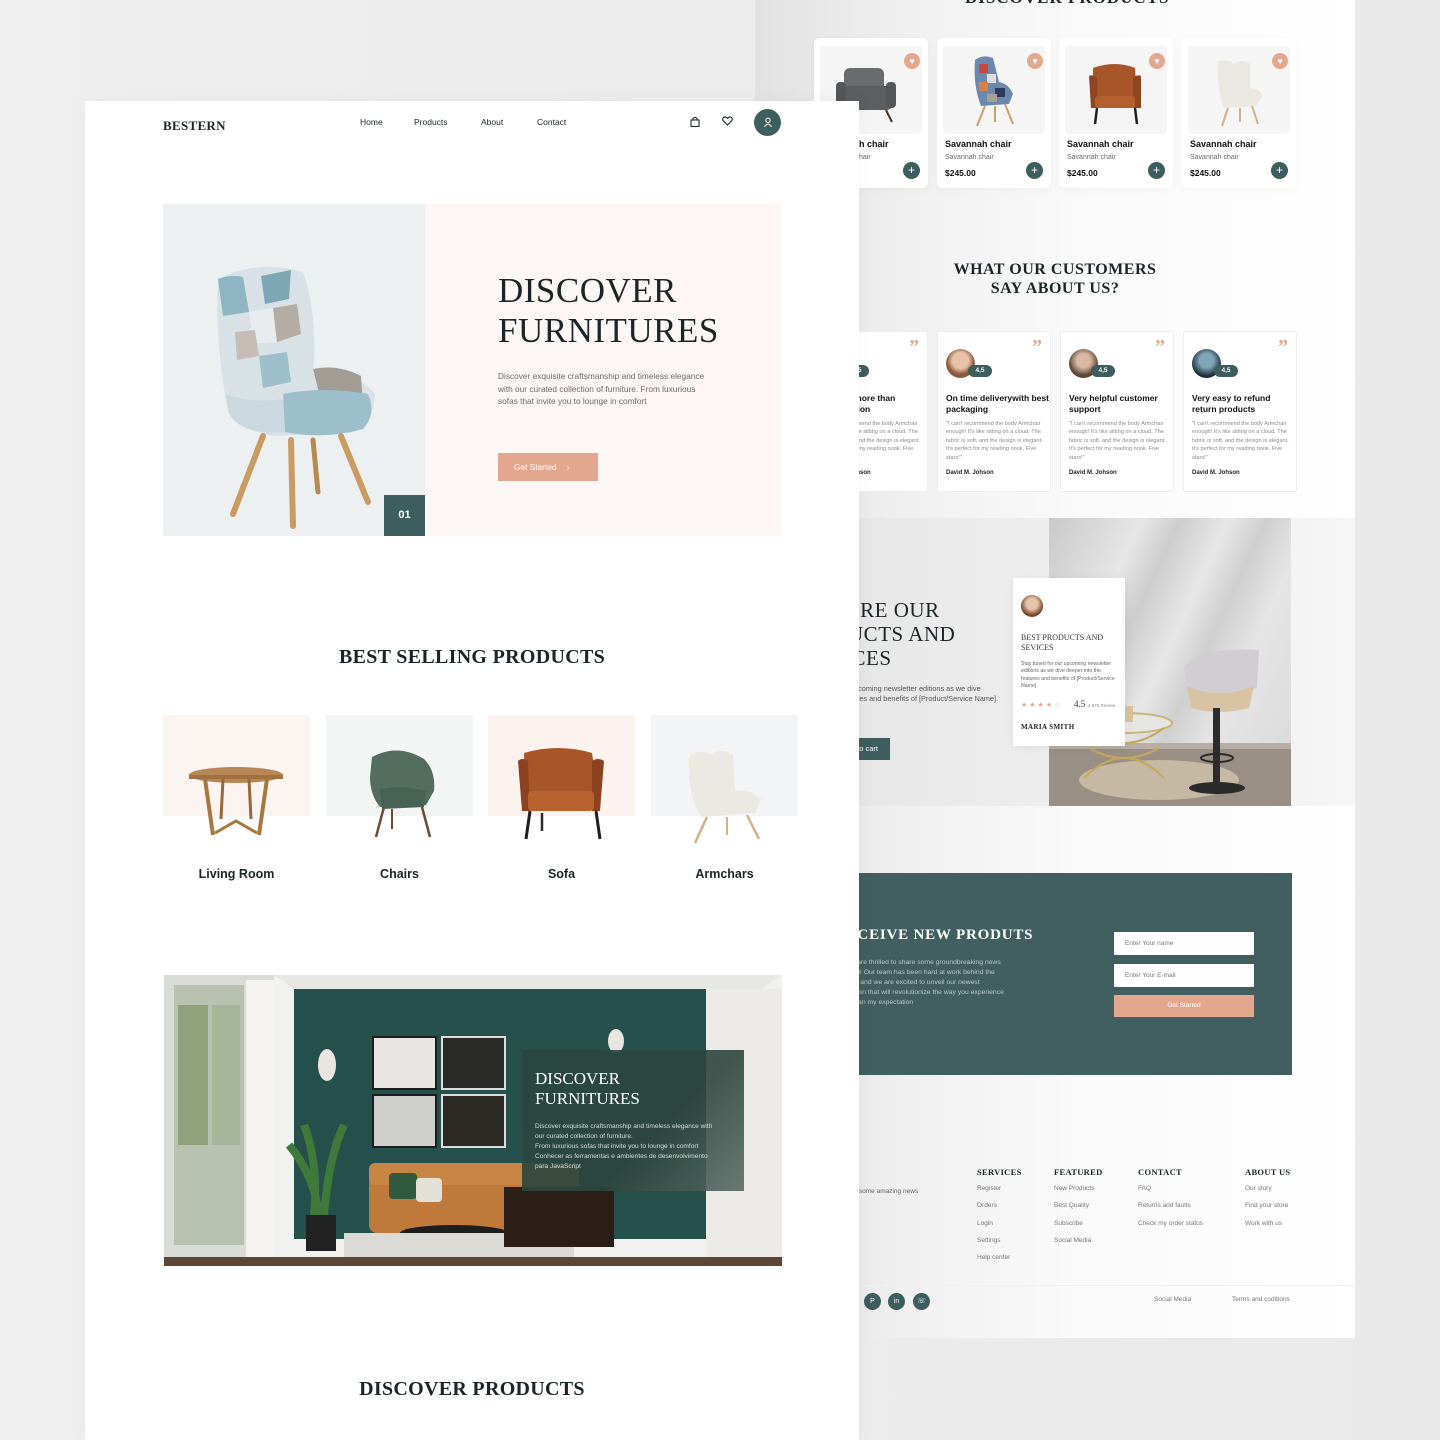 The image size is (1440, 1440). What do you see at coordinates (472, 657) in the screenshot?
I see `best-selling-heading: BEST SELLING PRODUCTS` at bounding box center [472, 657].